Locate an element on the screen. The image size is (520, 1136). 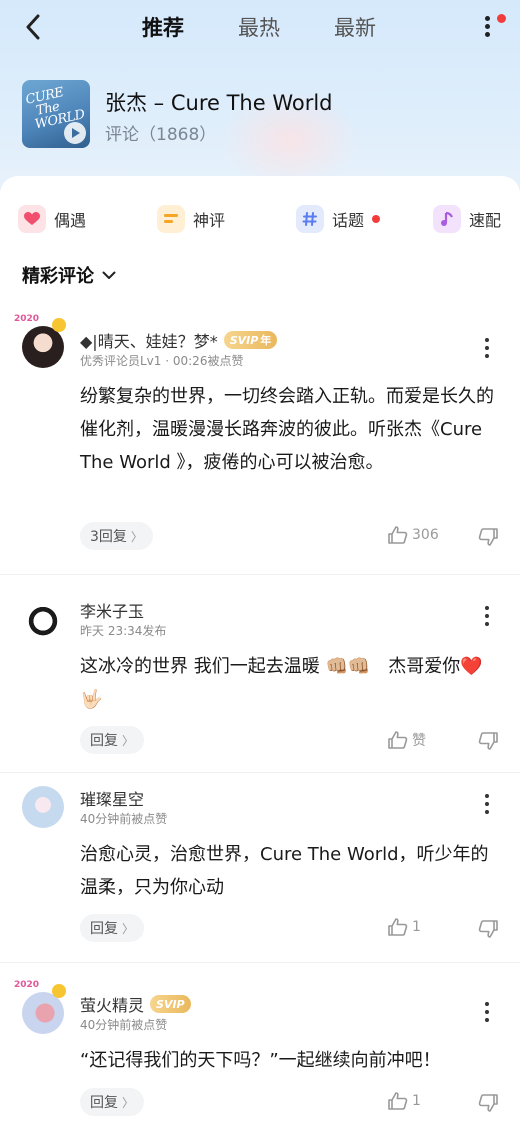
like-button: 306 is located at coordinates (413, 535).